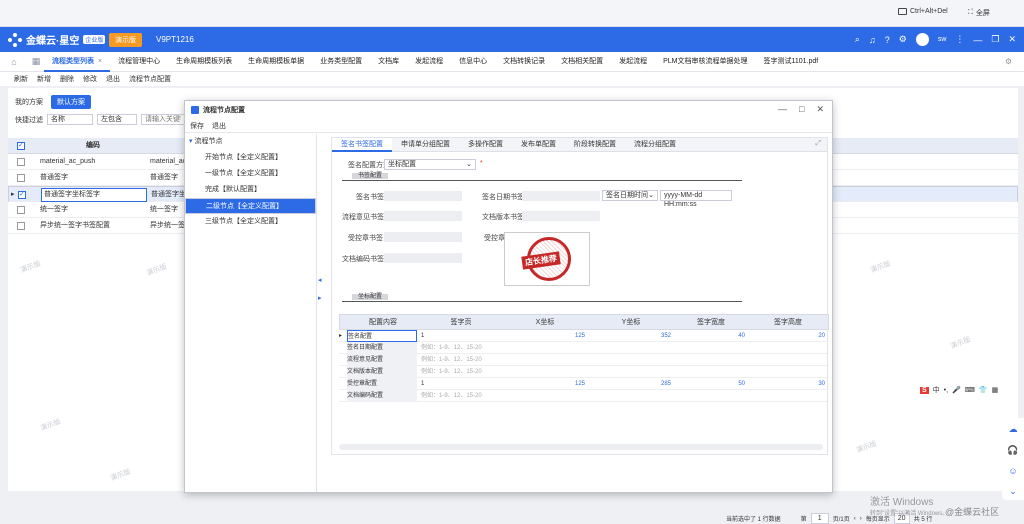 The width and height of the screenshot is (1024, 524). What do you see at coordinates (787, 384) in the screenshot?
I see `coord-cell-h: 30` at bounding box center [787, 384].